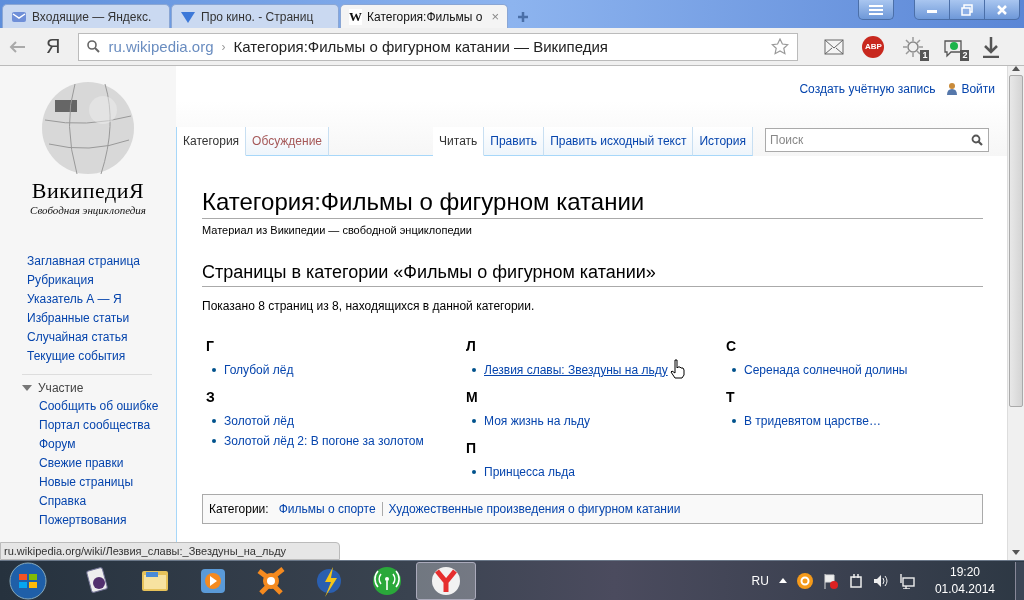 This screenshot has height=600, width=1024. I want to click on media-player-icon, so click(213, 580).